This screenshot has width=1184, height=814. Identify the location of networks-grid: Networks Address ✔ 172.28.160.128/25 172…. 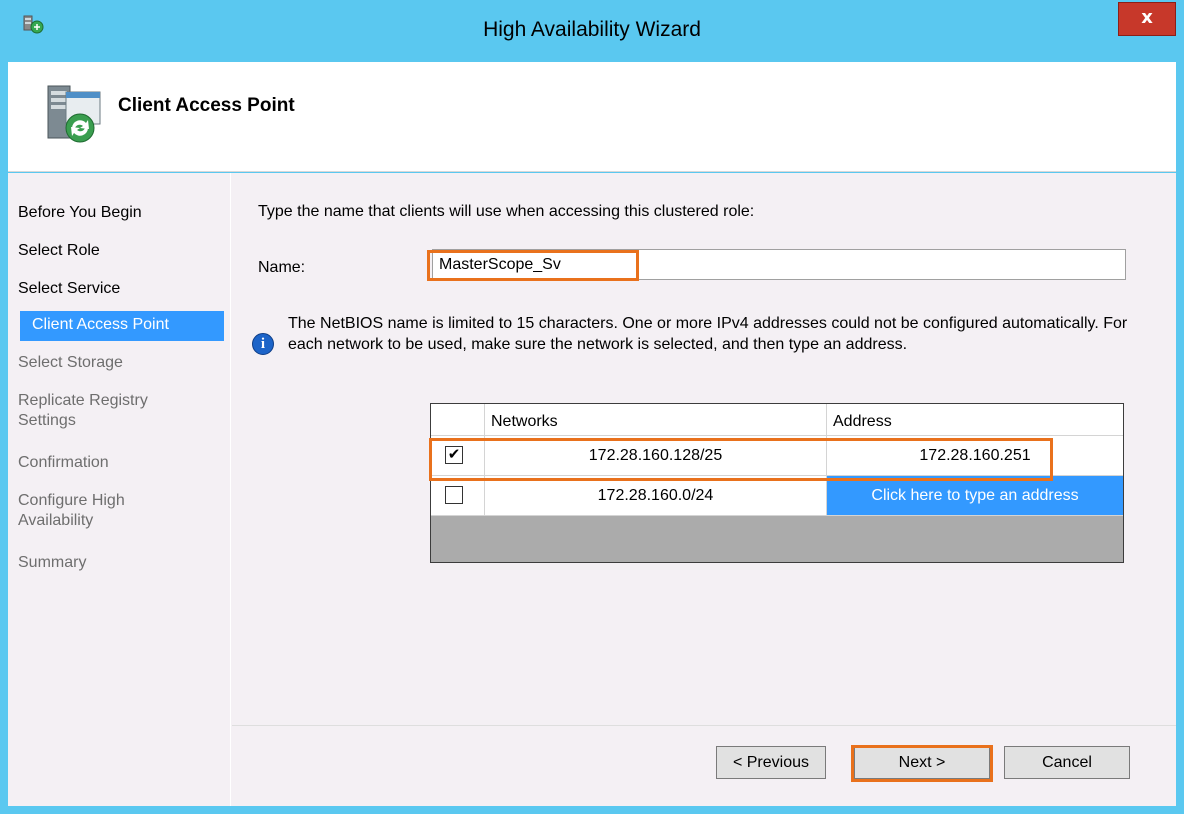
(777, 483).